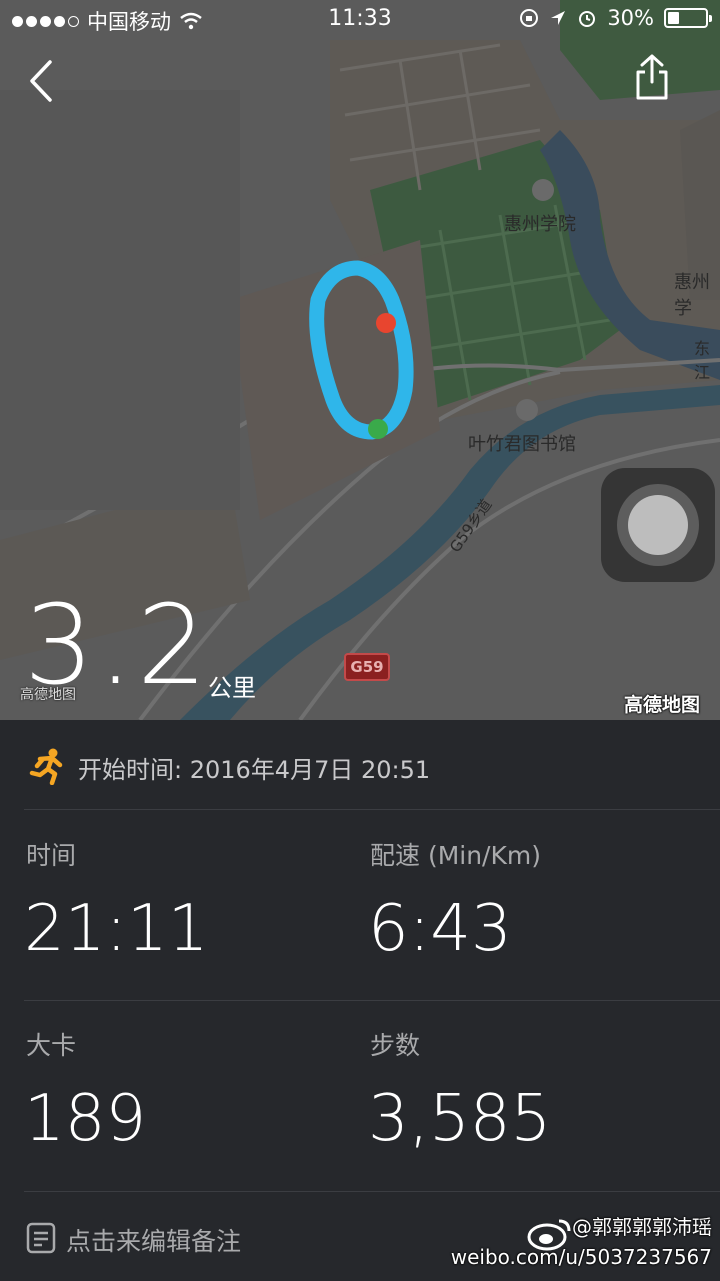  What do you see at coordinates (522, 444) in the screenshot?
I see `map-label-library: 叶竹君图书馆` at bounding box center [522, 444].